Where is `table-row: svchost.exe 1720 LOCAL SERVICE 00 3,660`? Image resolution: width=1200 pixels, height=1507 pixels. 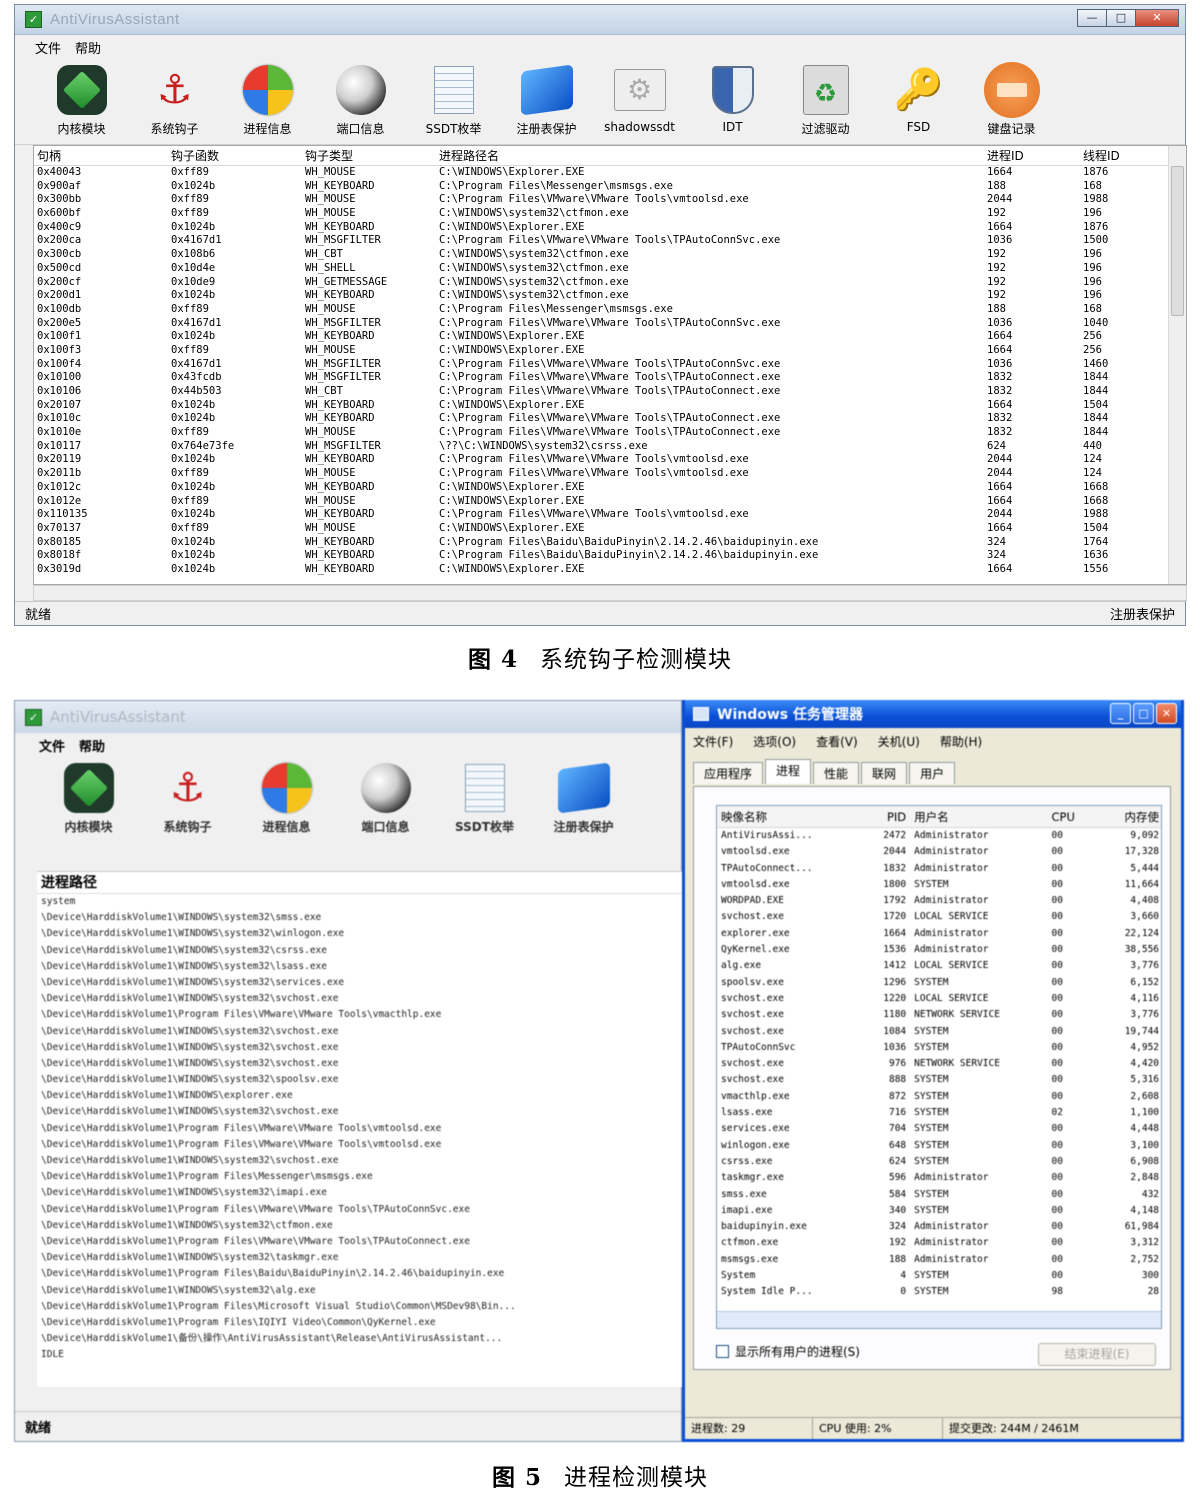
table-row: svchost.exe 1720 LOCAL SERVICE 00 3,660 is located at coordinates (939, 917).